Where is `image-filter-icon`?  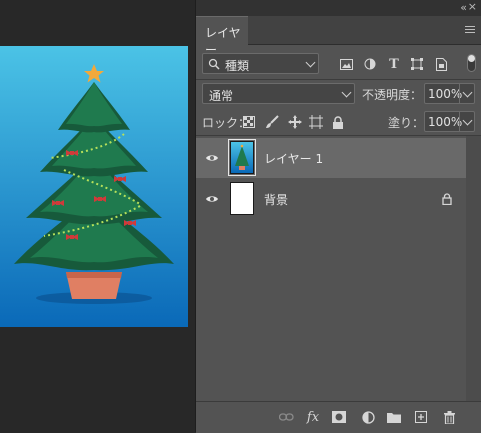 image-filter-icon is located at coordinates (346, 64).